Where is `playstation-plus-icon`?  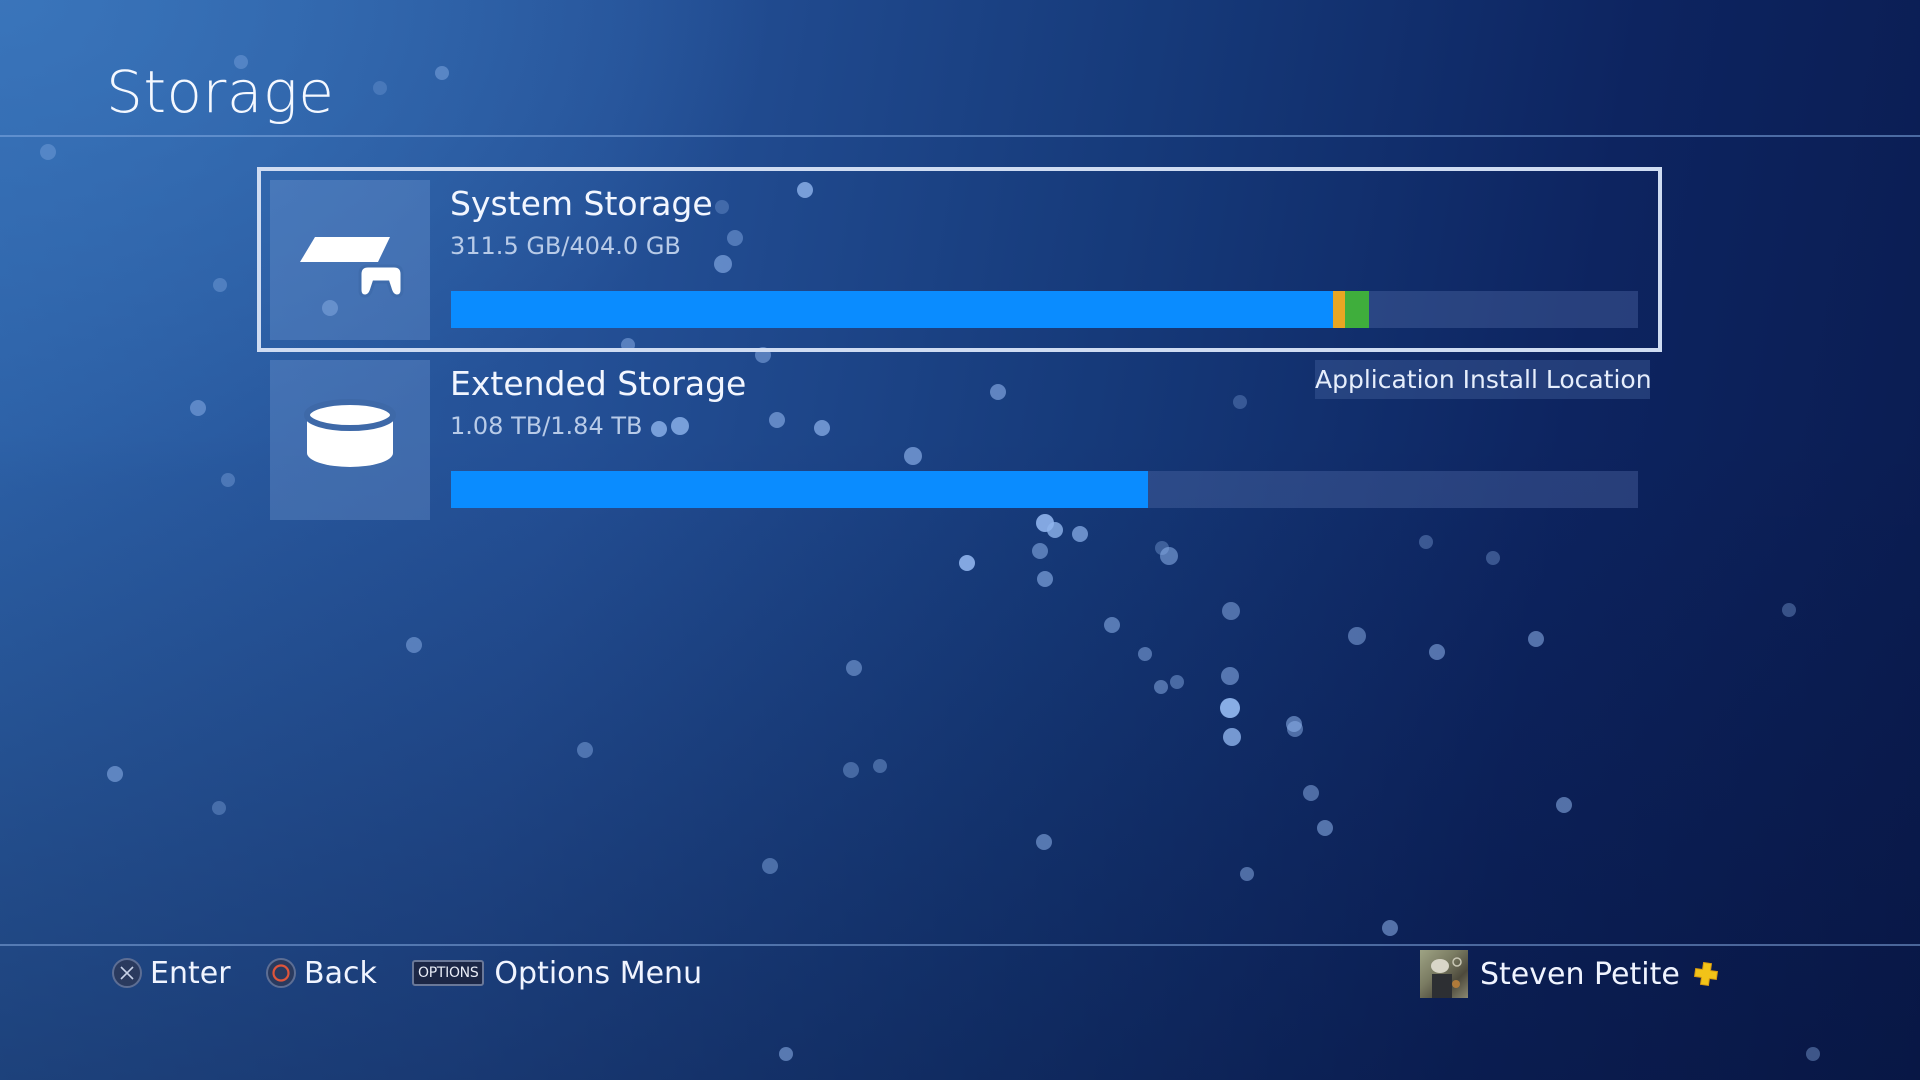
playstation-plus-icon is located at coordinates (1705, 974).